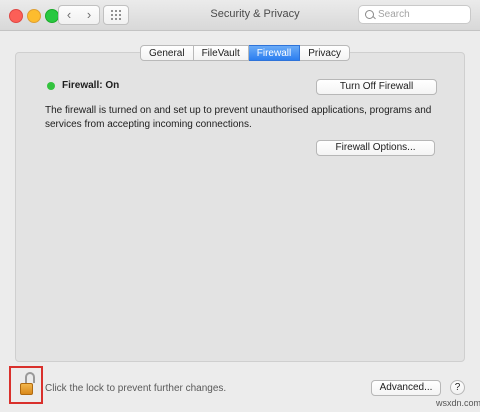 This screenshot has width=480, height=412. I want to click on chevron-left-icon: ‹, so click(69, 14).